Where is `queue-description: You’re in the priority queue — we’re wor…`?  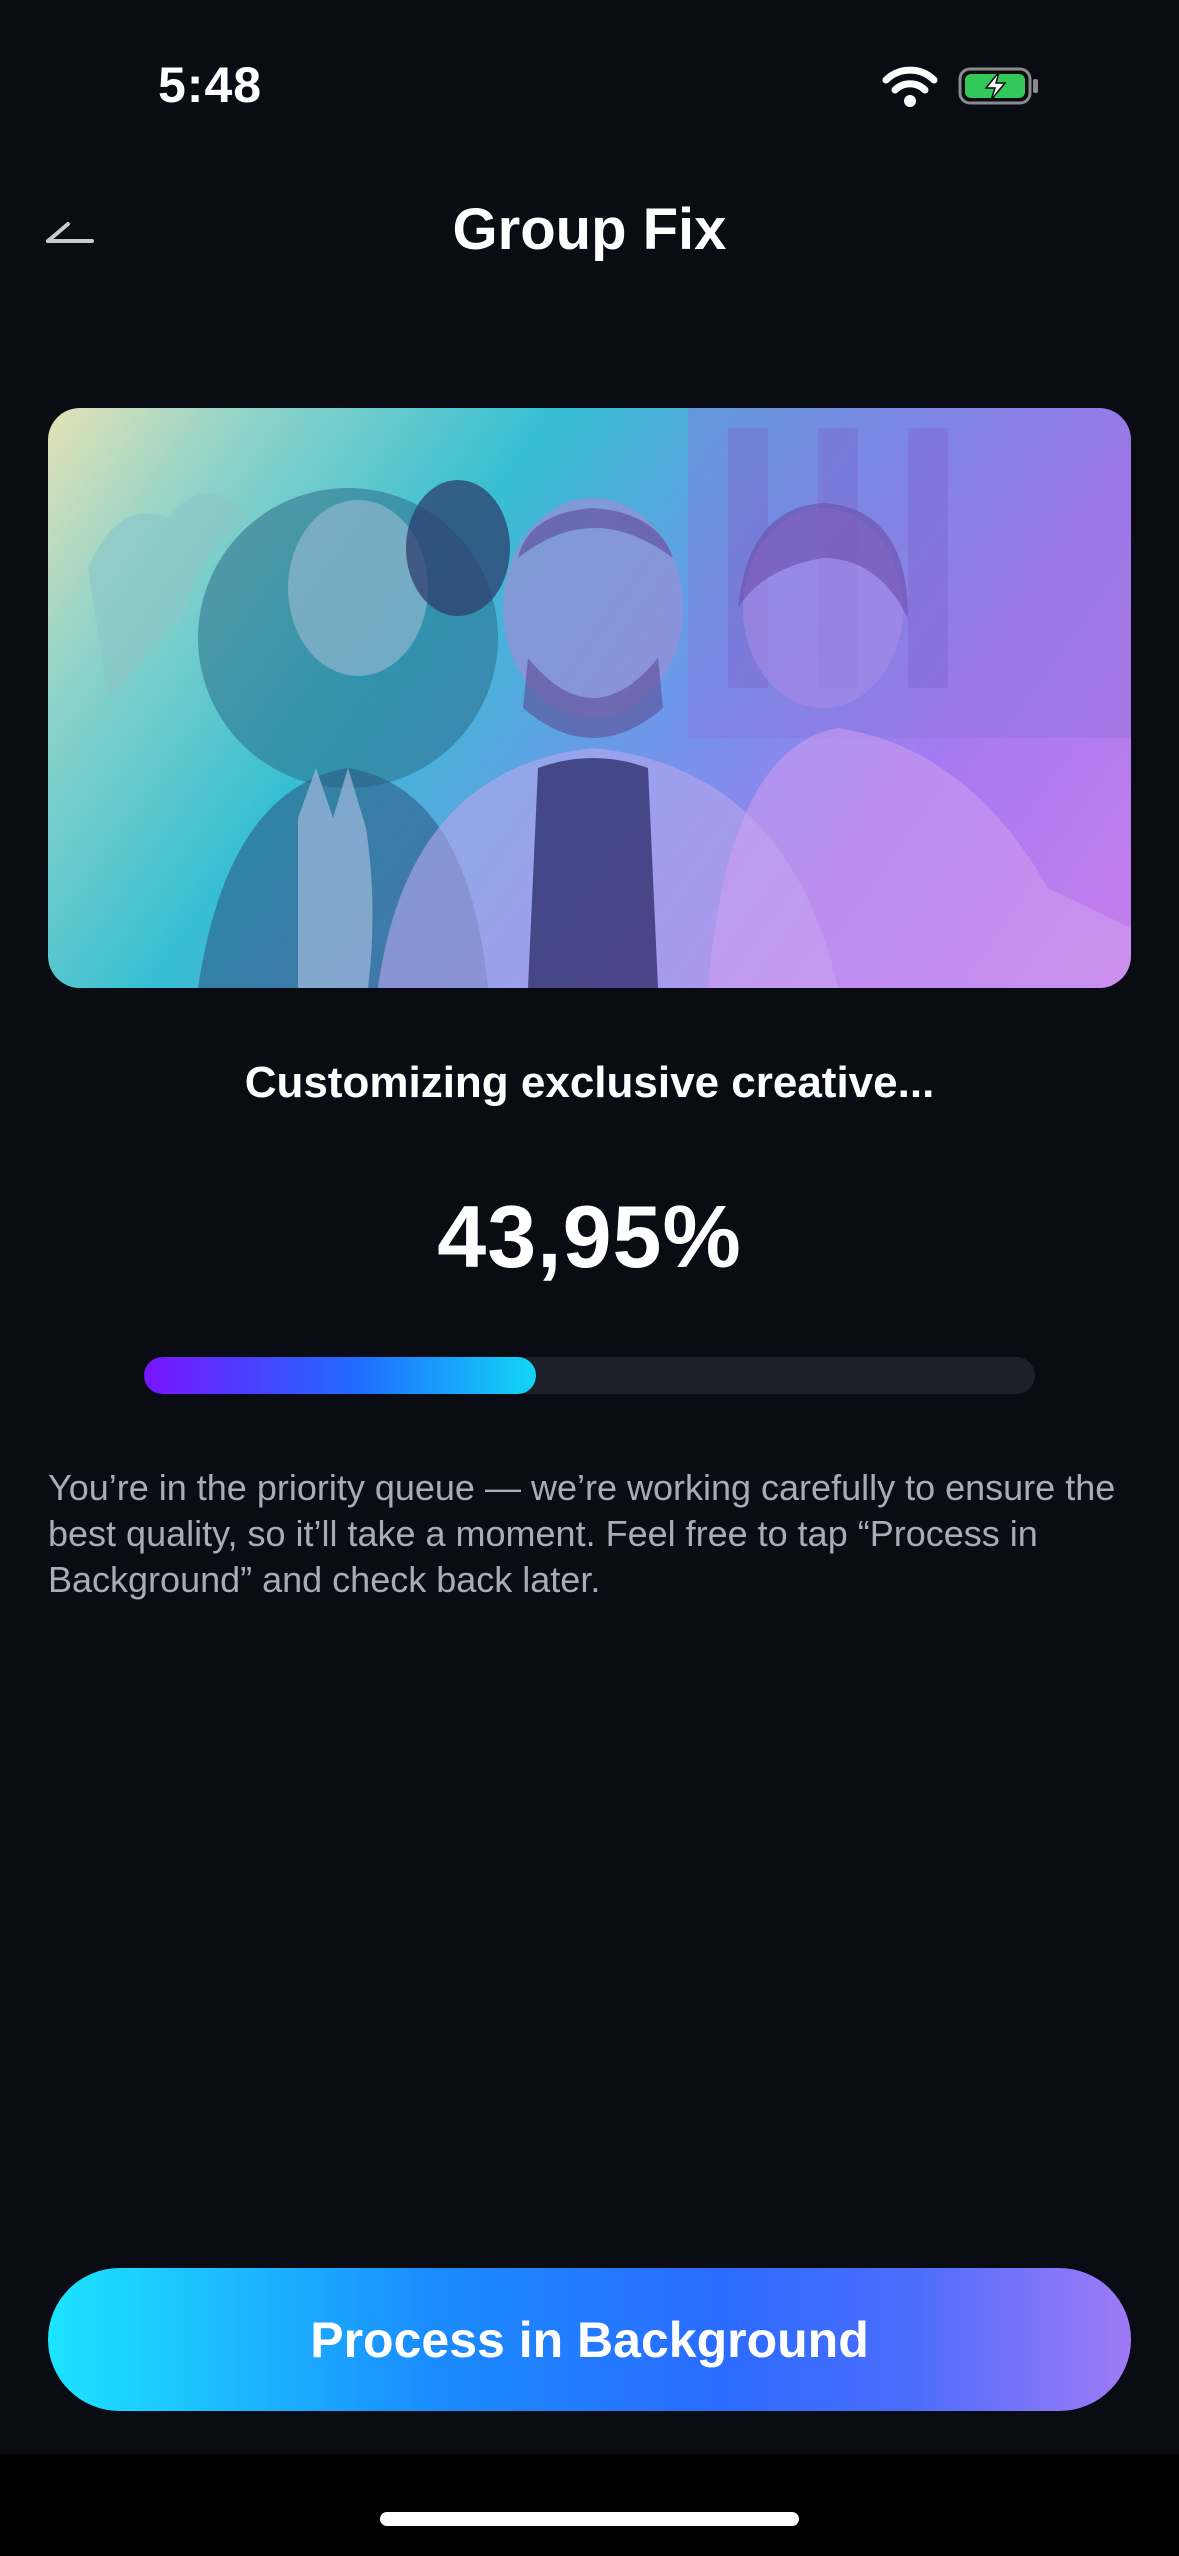
queue-description: You’re in the priority queue — we’re wor… is located at coordinates (582, 1533).